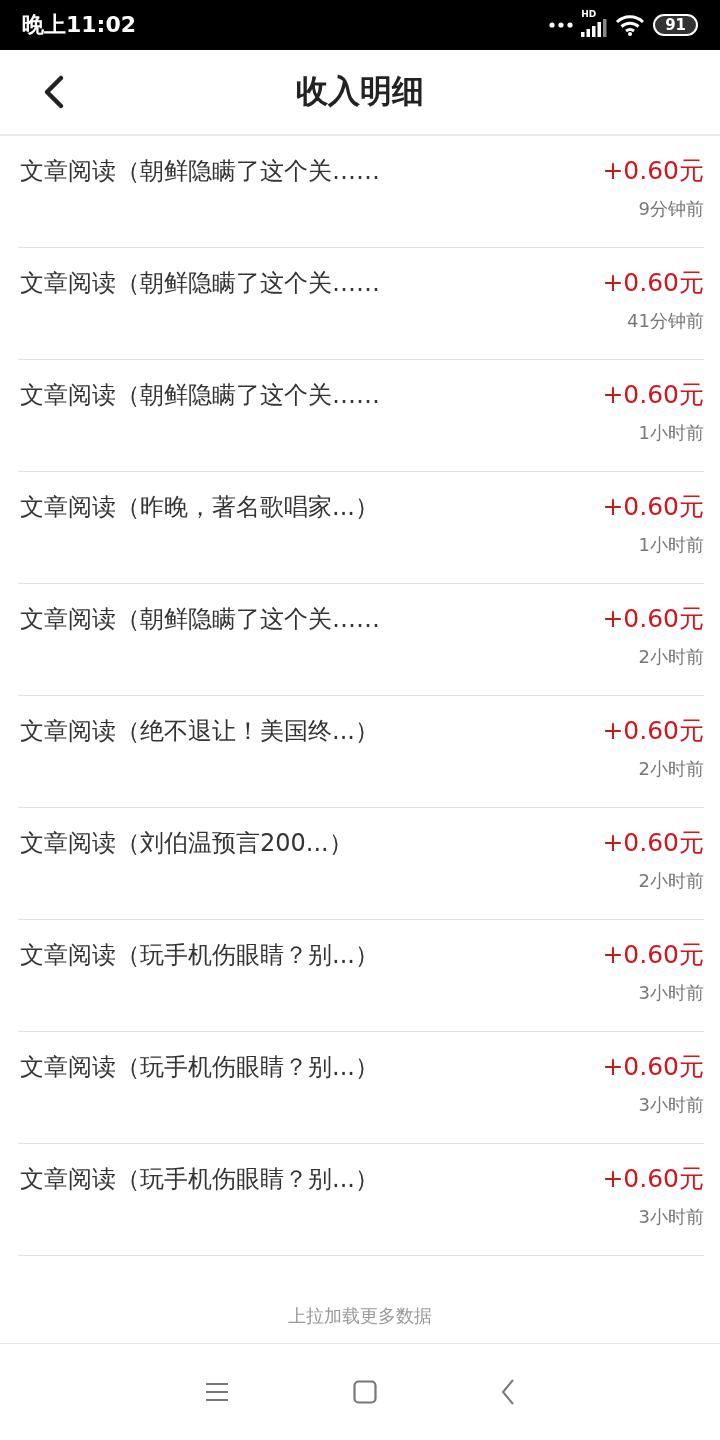  What do you see at coordinates (199, 731) in the screenshot?
I see `record-title: 文章阅读（绝不退让！美国终...）` at bounding box center [199, 731].